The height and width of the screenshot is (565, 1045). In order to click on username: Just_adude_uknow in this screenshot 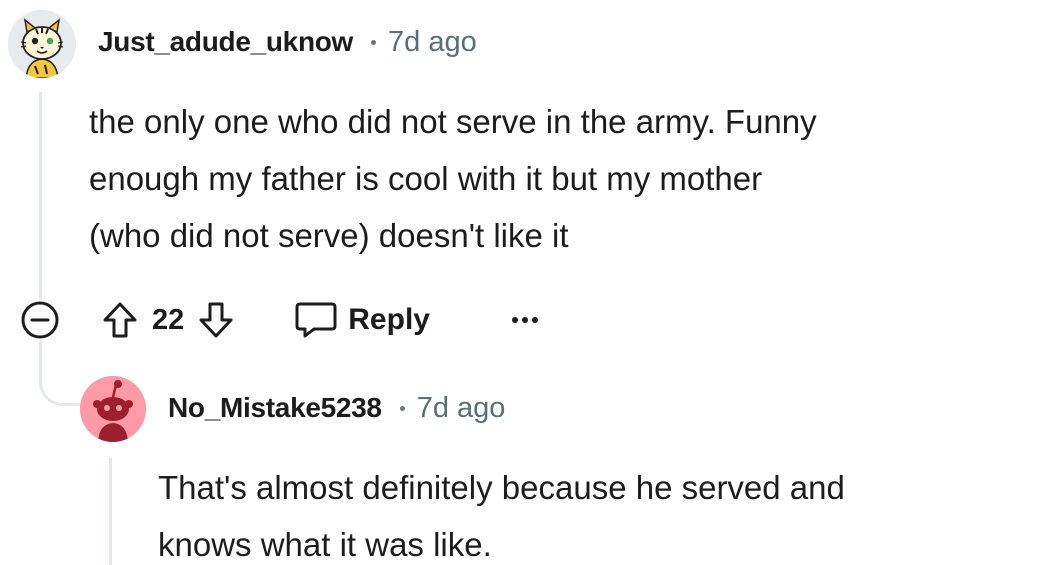, I will do `click(225, 42)`.